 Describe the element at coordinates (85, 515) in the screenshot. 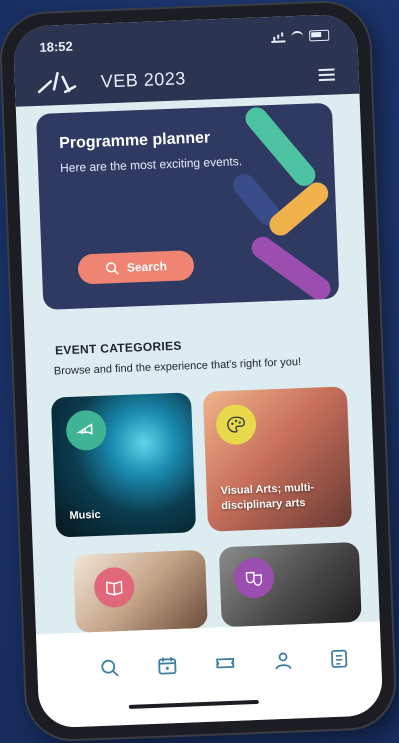

I see `category-label: Music` at that location.